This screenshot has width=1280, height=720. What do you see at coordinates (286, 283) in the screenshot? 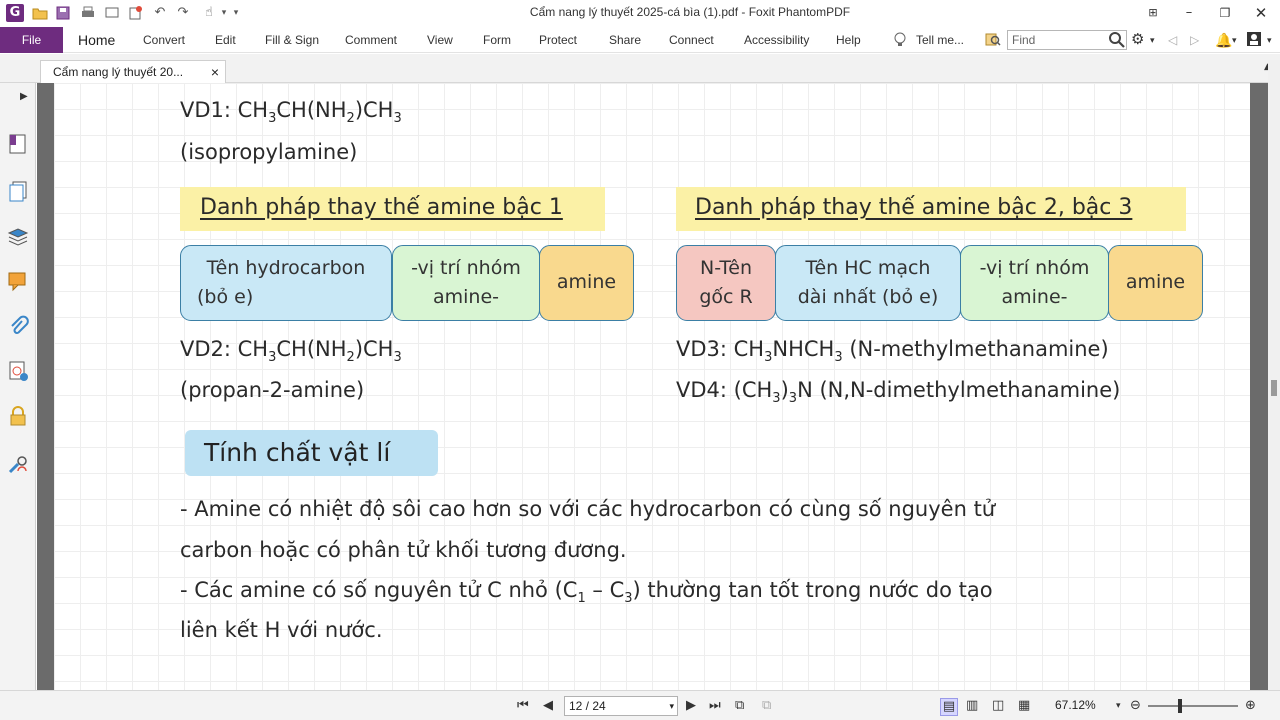
I see `naming-box-hydrocarbon: Tên hydrocarbon (bỏ e)` at bounding box center [286, 283].